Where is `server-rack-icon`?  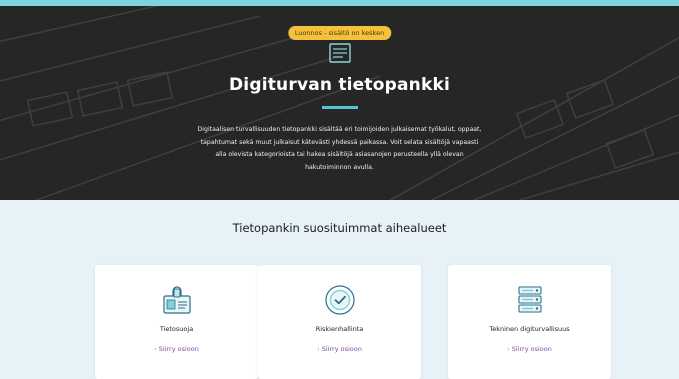 server-rack-icon is located at coordinates (529, 299).